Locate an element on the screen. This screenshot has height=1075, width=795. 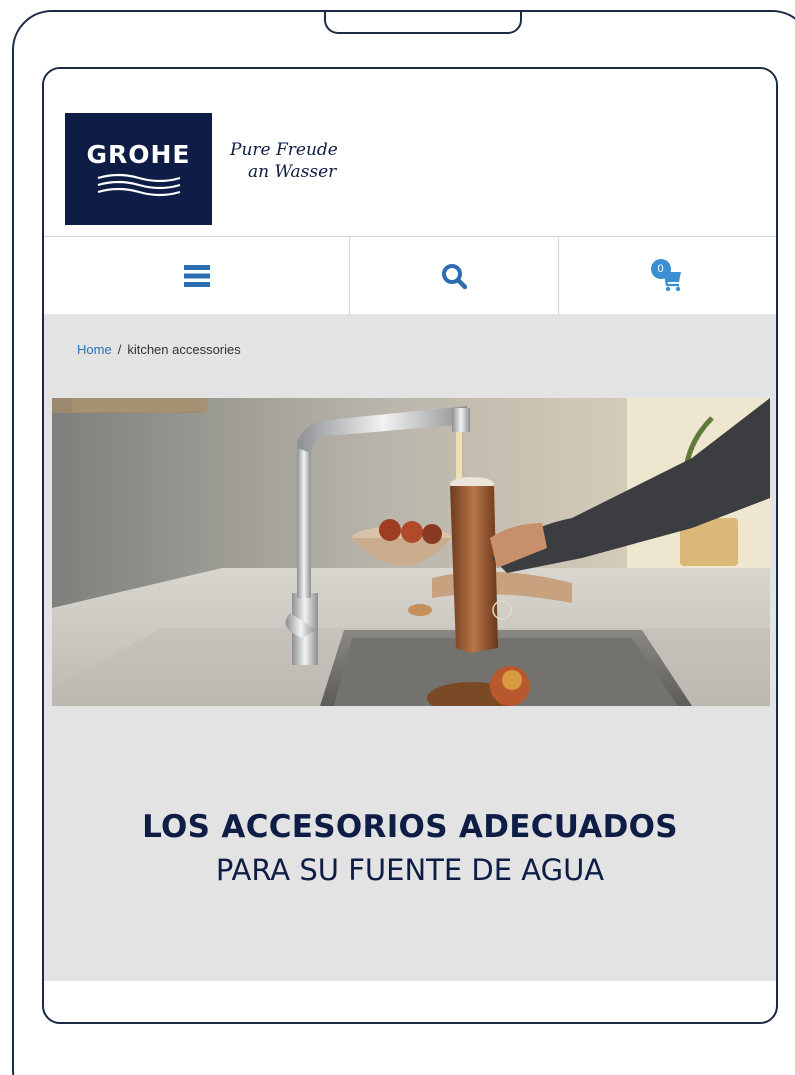
breadcrumb-current: kitchen accessories is located at coordinates (184, 349).